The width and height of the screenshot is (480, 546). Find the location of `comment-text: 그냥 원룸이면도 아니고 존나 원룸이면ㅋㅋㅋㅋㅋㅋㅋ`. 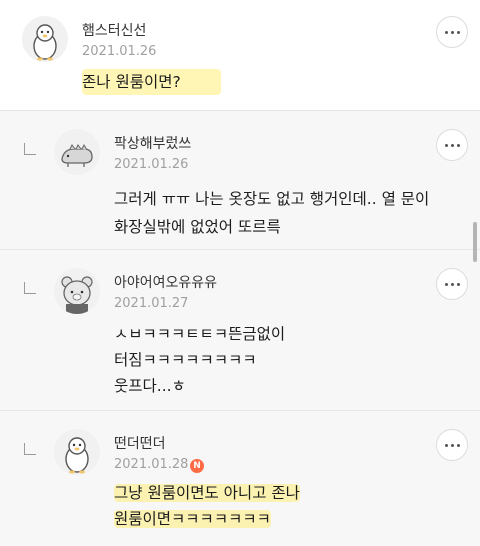

comment-text: 그냥 원룸이면도 아니고 존나 원룸이면ㅋㅋㅋㅋㅋㅋㅋ is located at coordinates (207, 506).